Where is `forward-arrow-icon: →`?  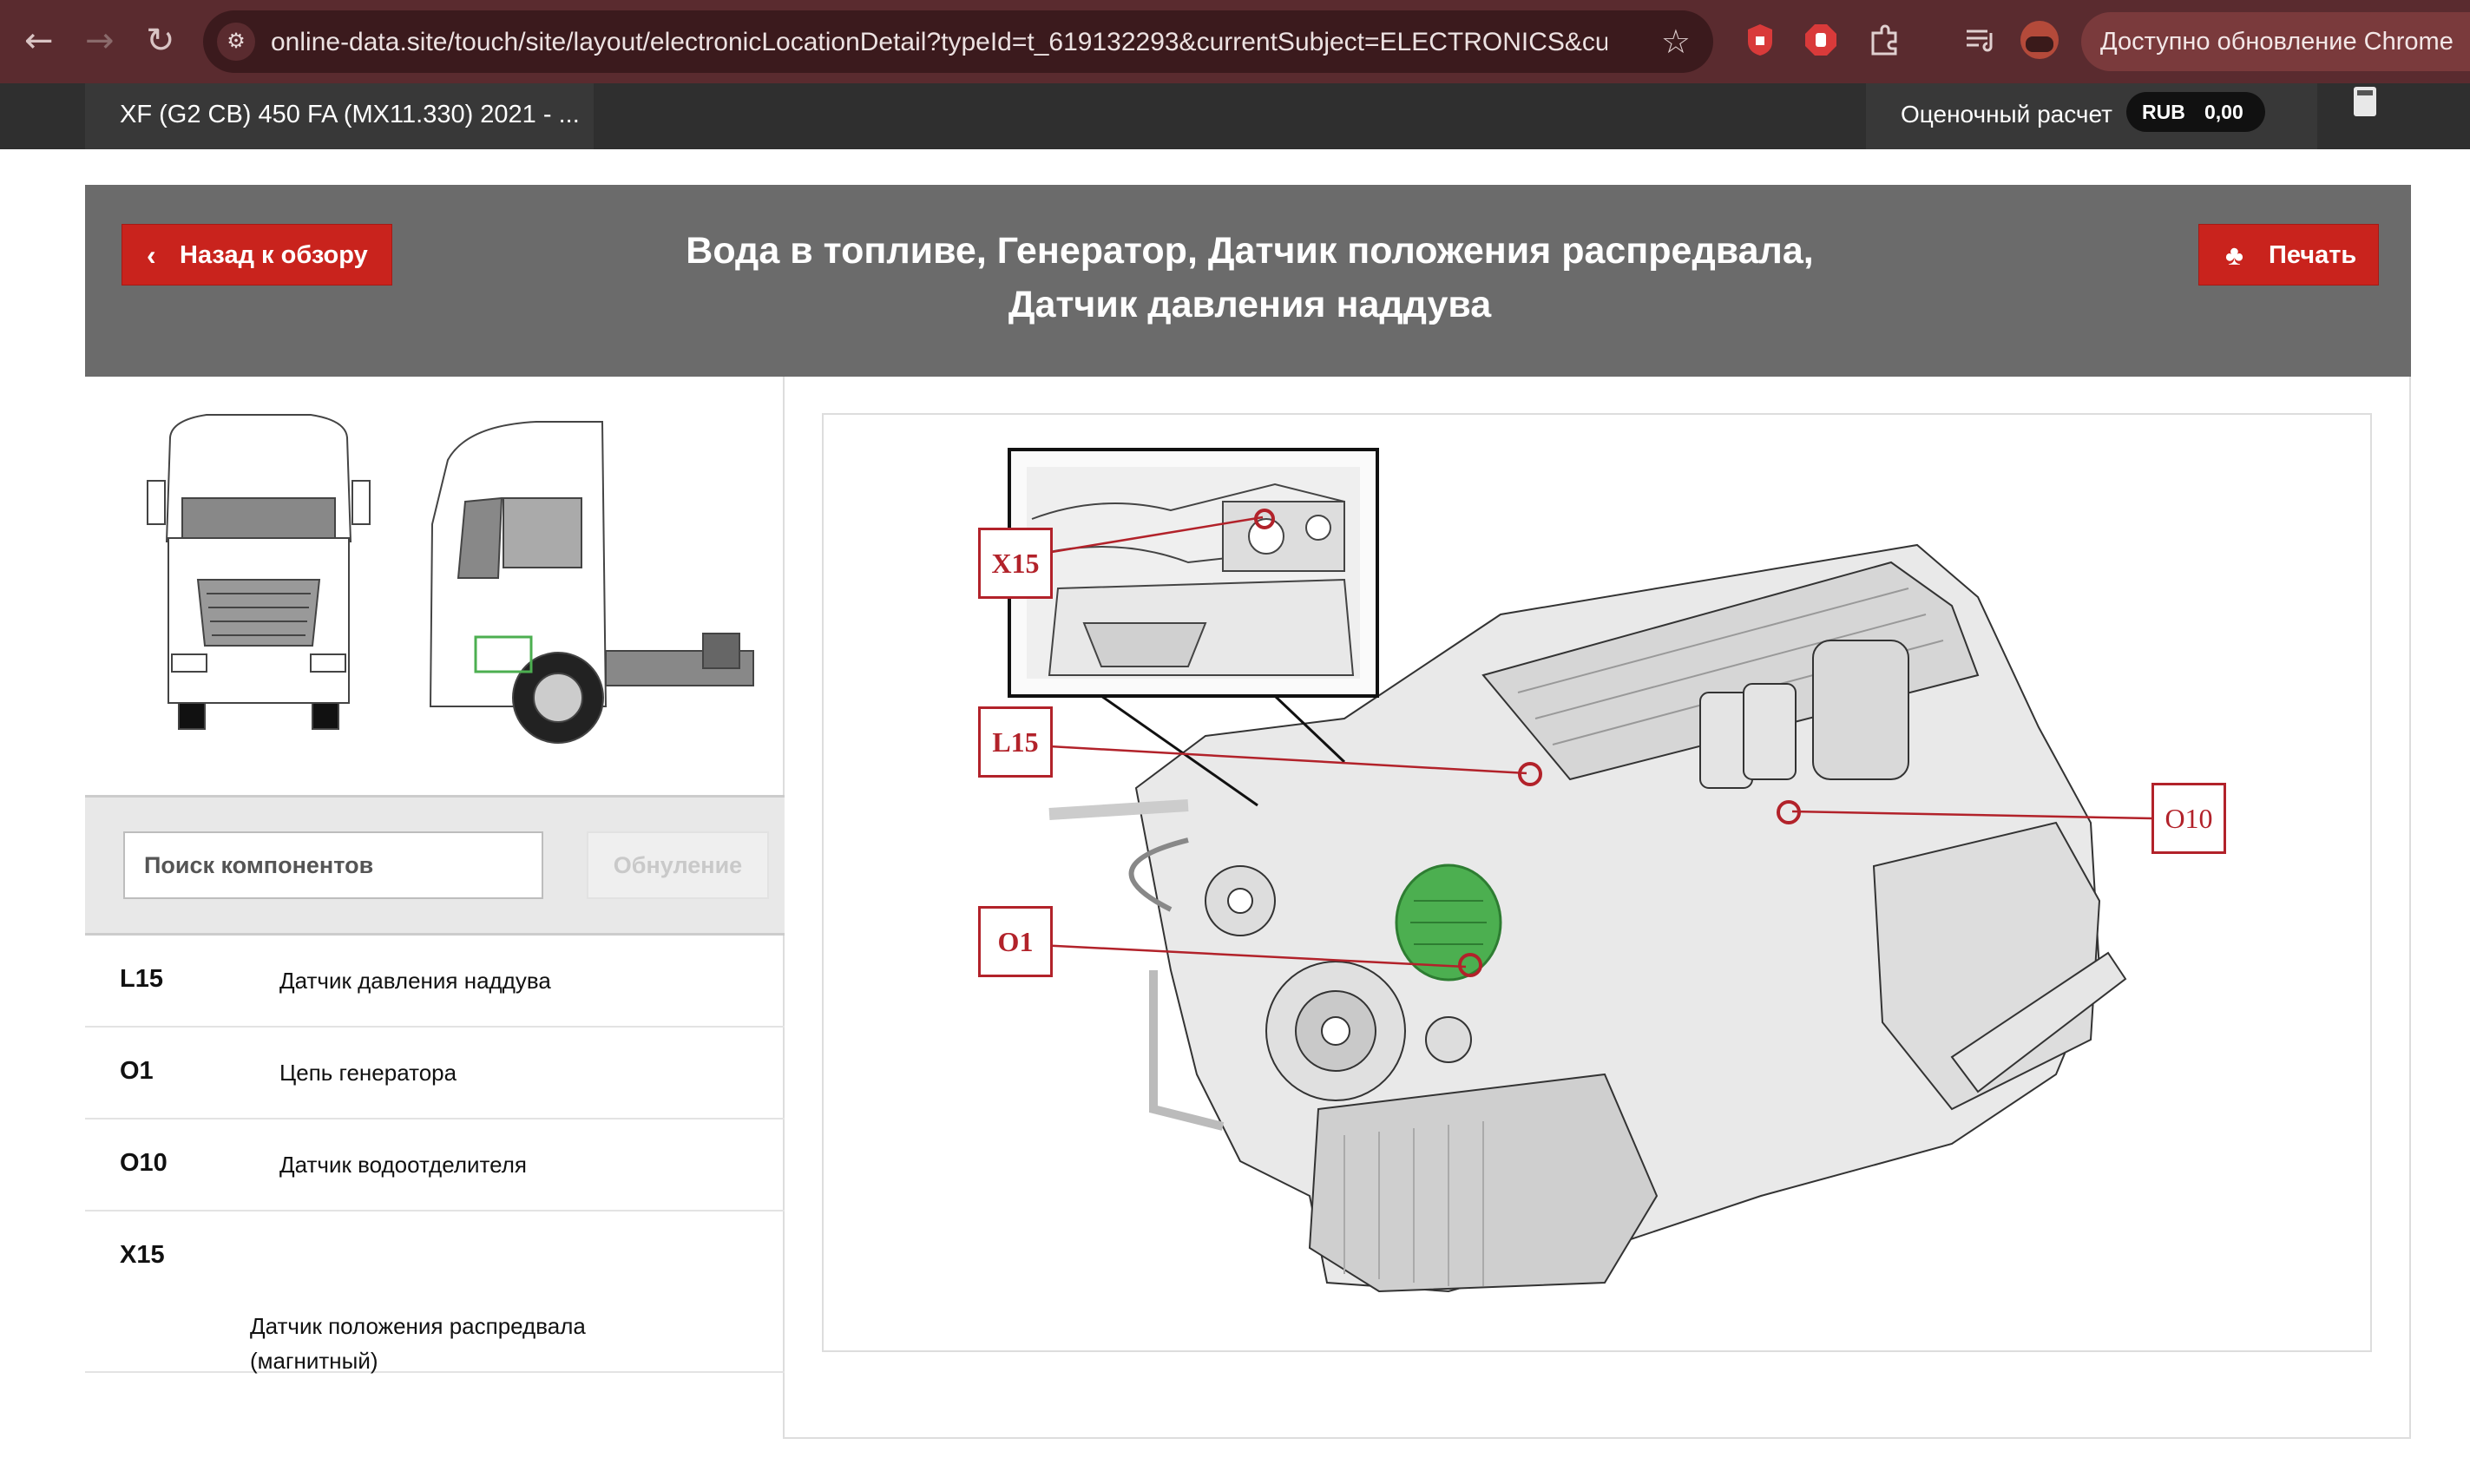
forward-arrow-icon: → is located at coordinates (100, 41).